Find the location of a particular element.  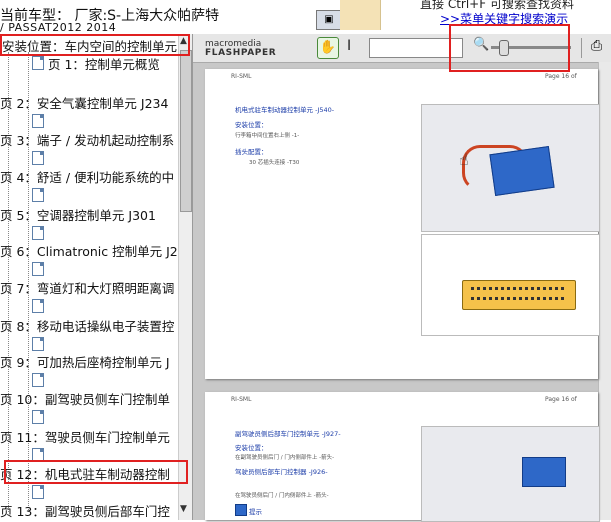

highlight-page-12-row is located at coordinates (96, 472).